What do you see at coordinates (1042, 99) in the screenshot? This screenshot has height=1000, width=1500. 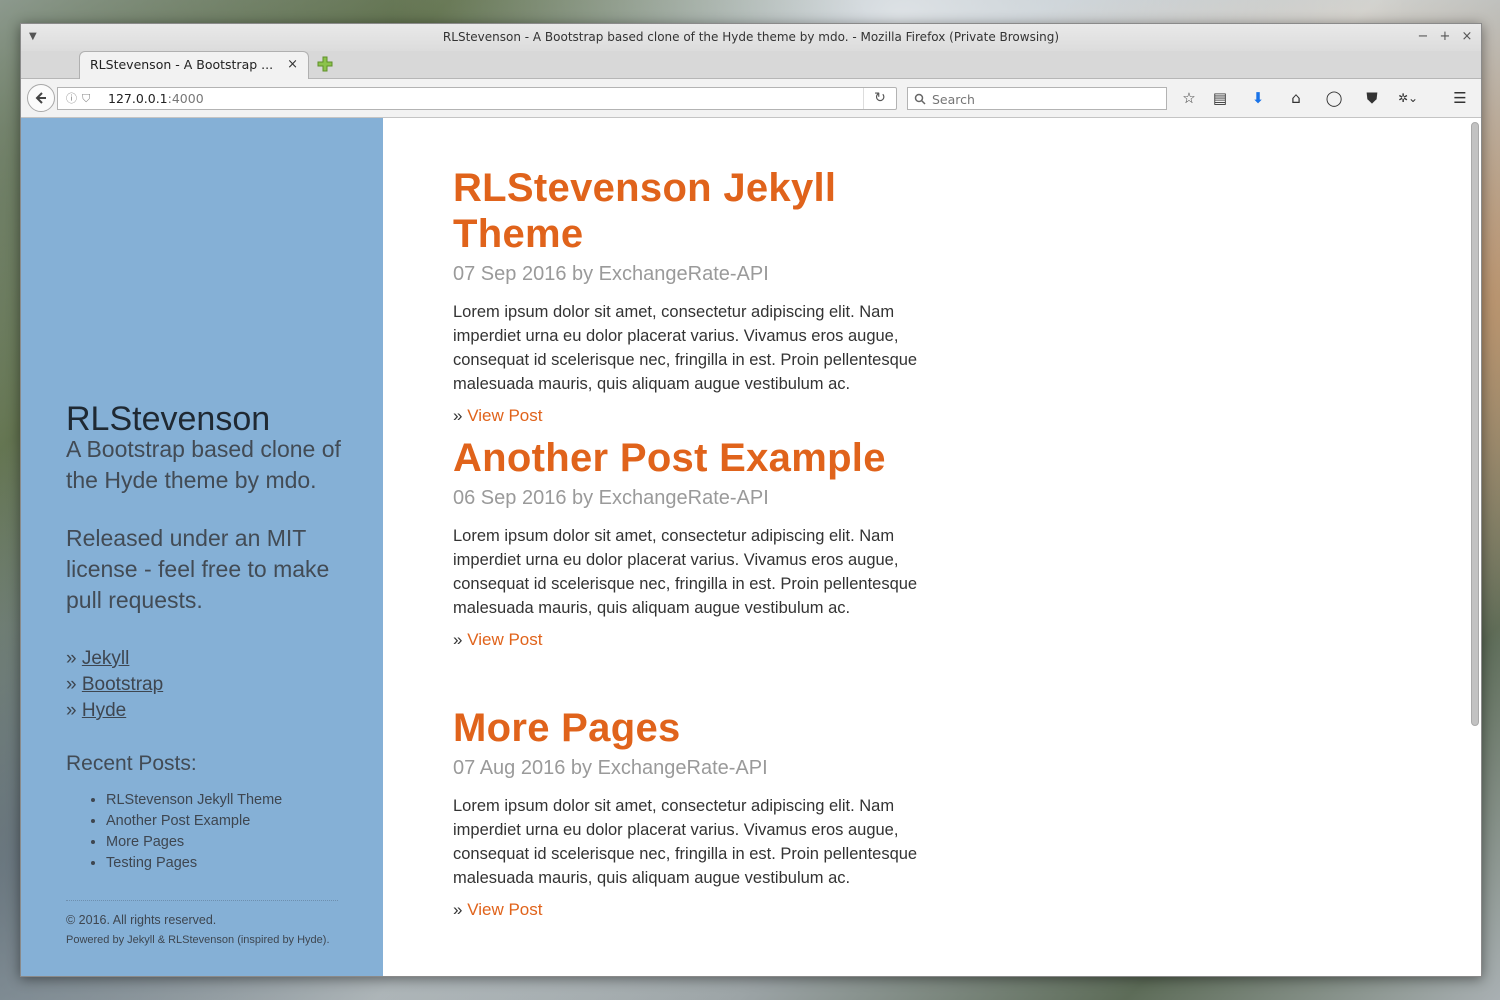 I see `search-input` at bounding box center [1042, 99].